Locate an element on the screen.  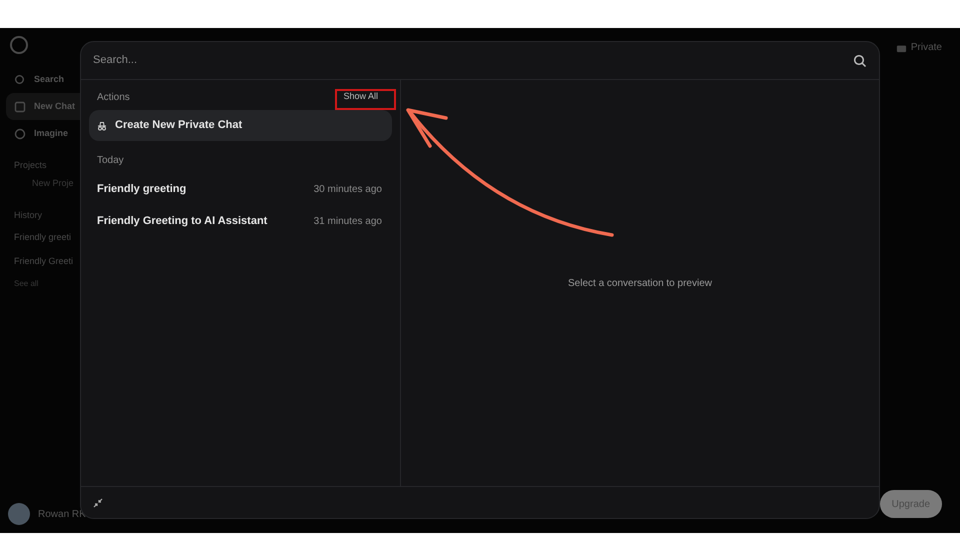
conversation-title: Friendly greeting is located at coordinates (141, 189).